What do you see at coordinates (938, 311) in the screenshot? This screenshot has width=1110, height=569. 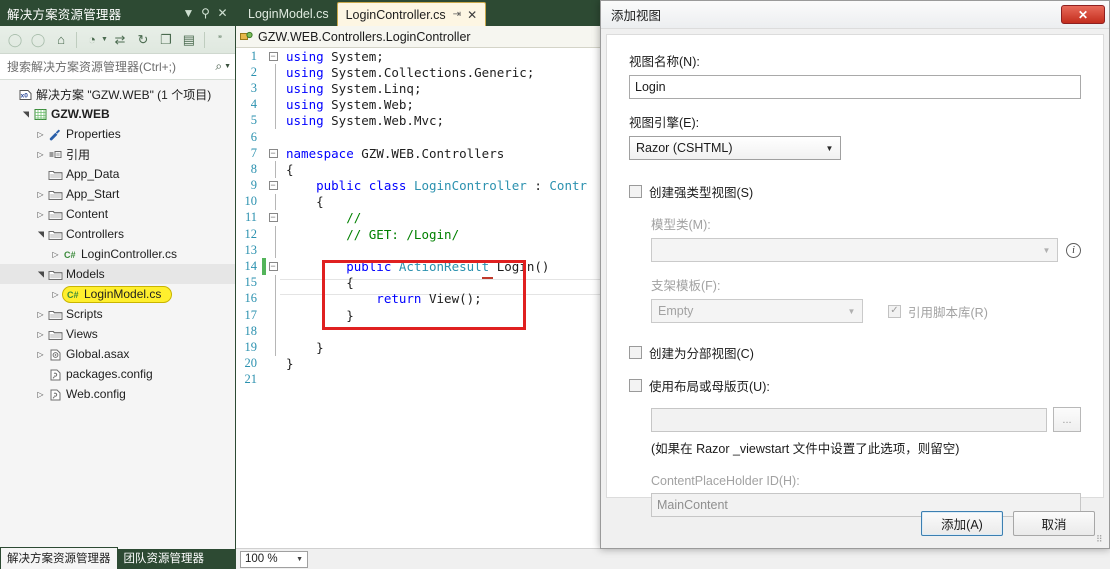 I see `reference-script-libraries-checkbox: ✓ 引用脚本库(R)` at bounding box center [938, 311].